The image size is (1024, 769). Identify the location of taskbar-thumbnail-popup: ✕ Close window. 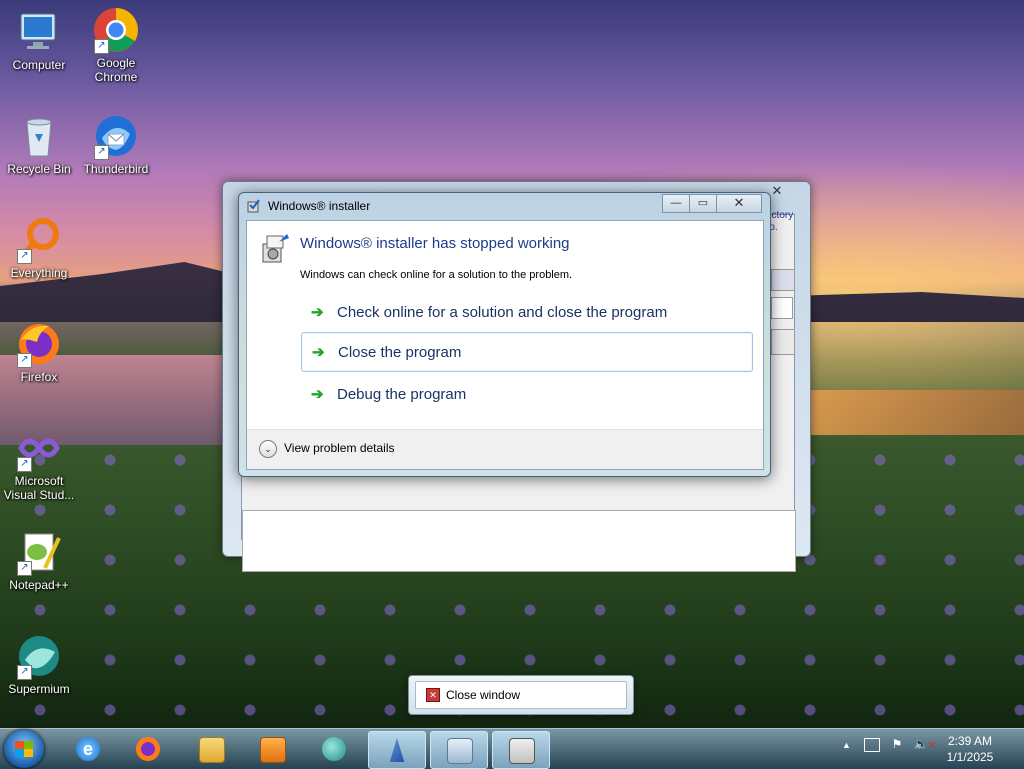
(521, 695).